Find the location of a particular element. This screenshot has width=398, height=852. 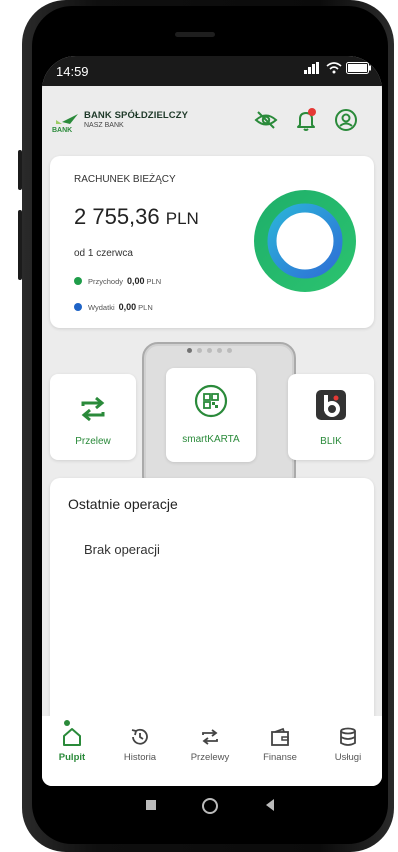

expense-ring is located at coordinates (305, 241).